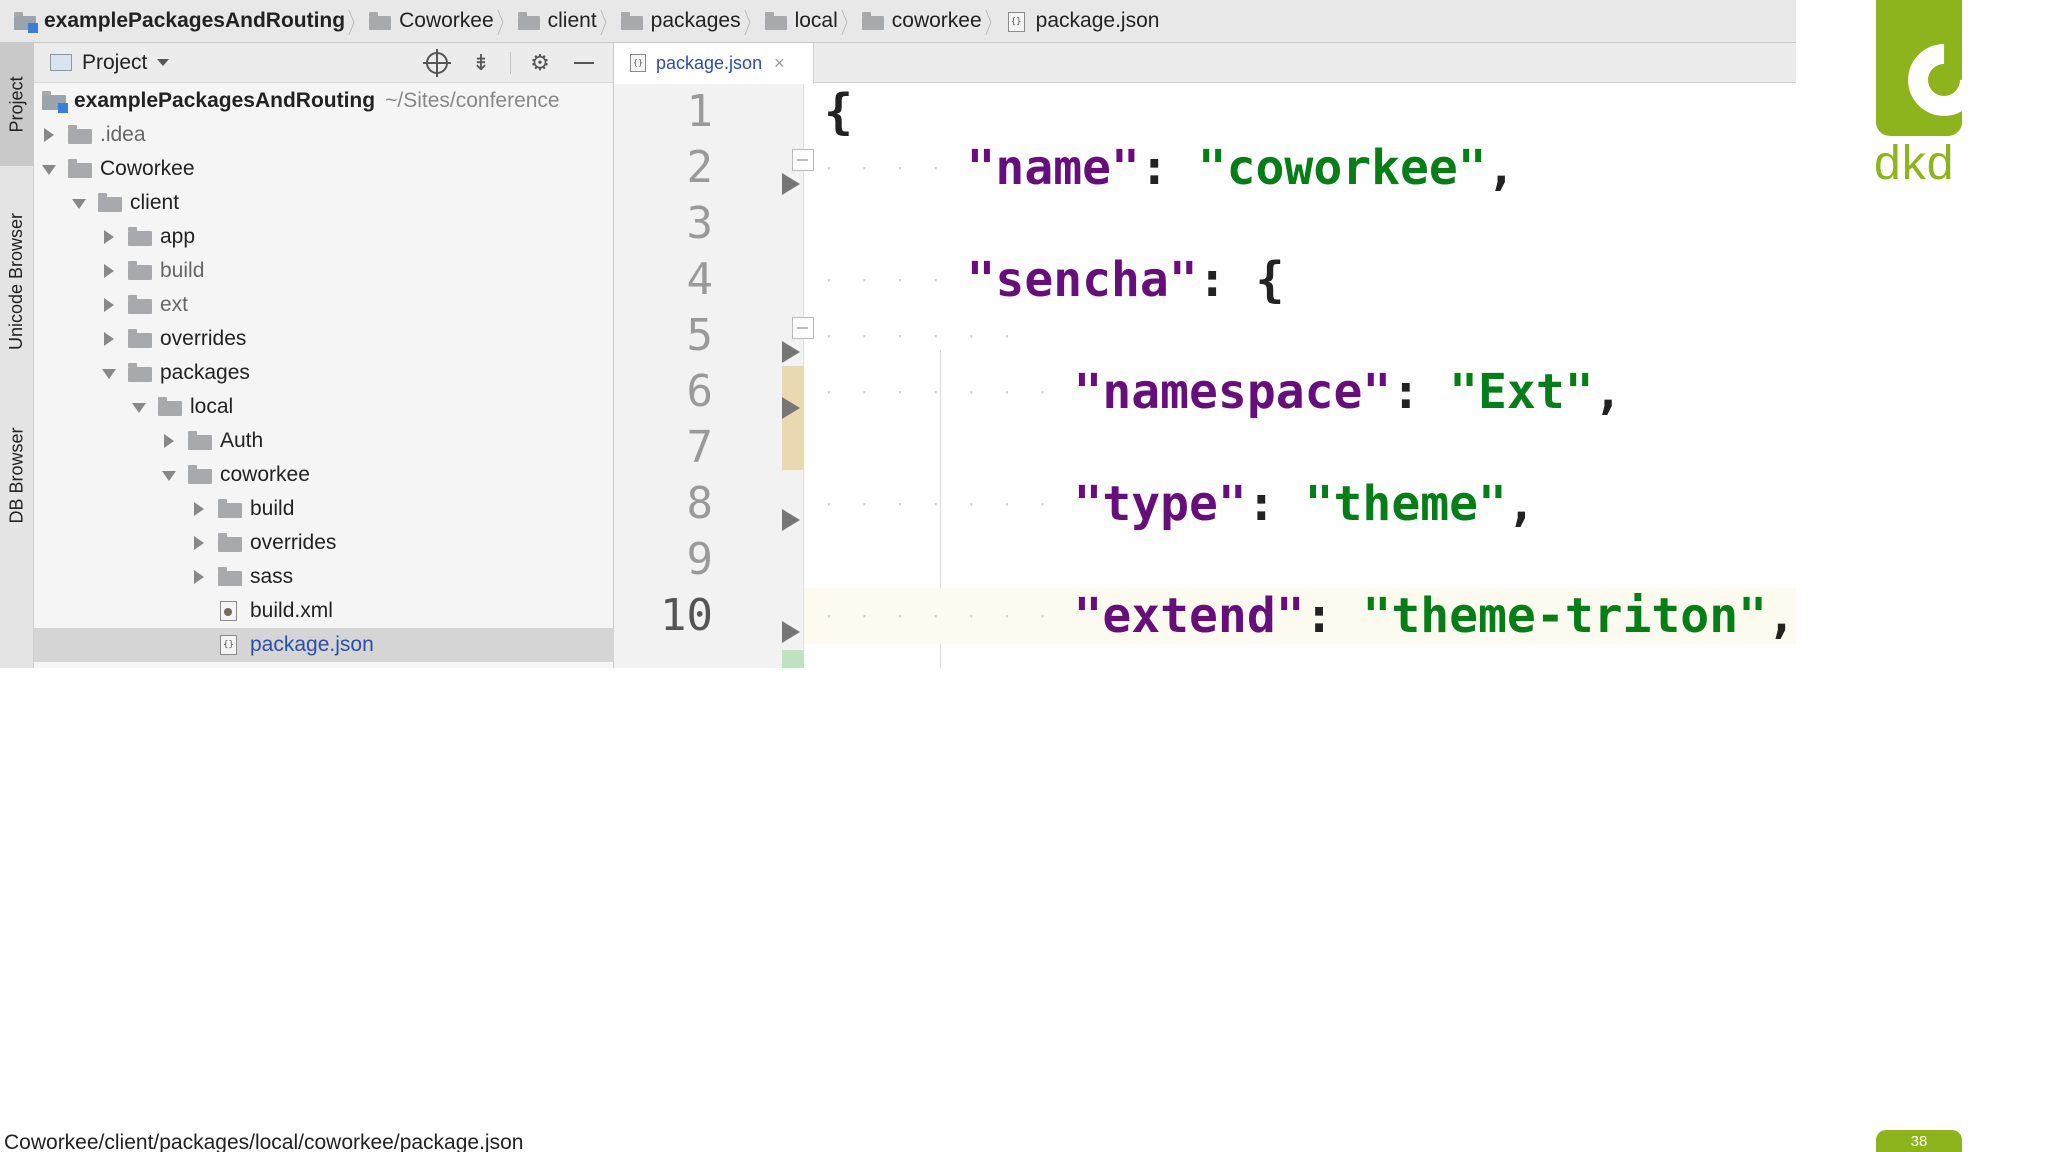 Image resolution: width=2048 pixels, height=1152 pixels. Describe the element at coordinates (510, 63) in the screenshot. I see `toolbar-divider` at that location.